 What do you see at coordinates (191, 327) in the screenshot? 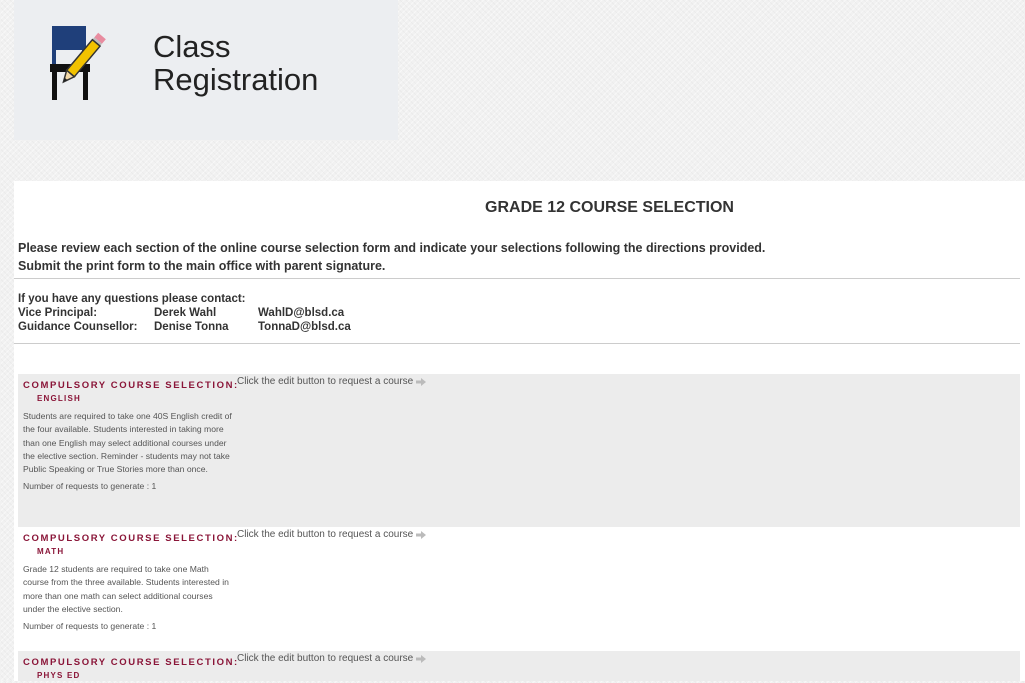
I see `contact-name: Denise Tonna` at bounding box center [191, 327].